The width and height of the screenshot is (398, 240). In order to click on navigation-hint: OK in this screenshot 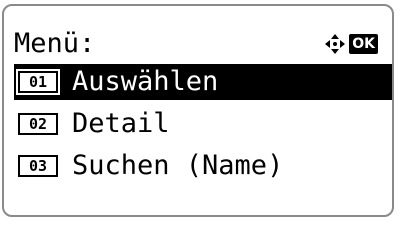, I will do `click(350, 44)`.